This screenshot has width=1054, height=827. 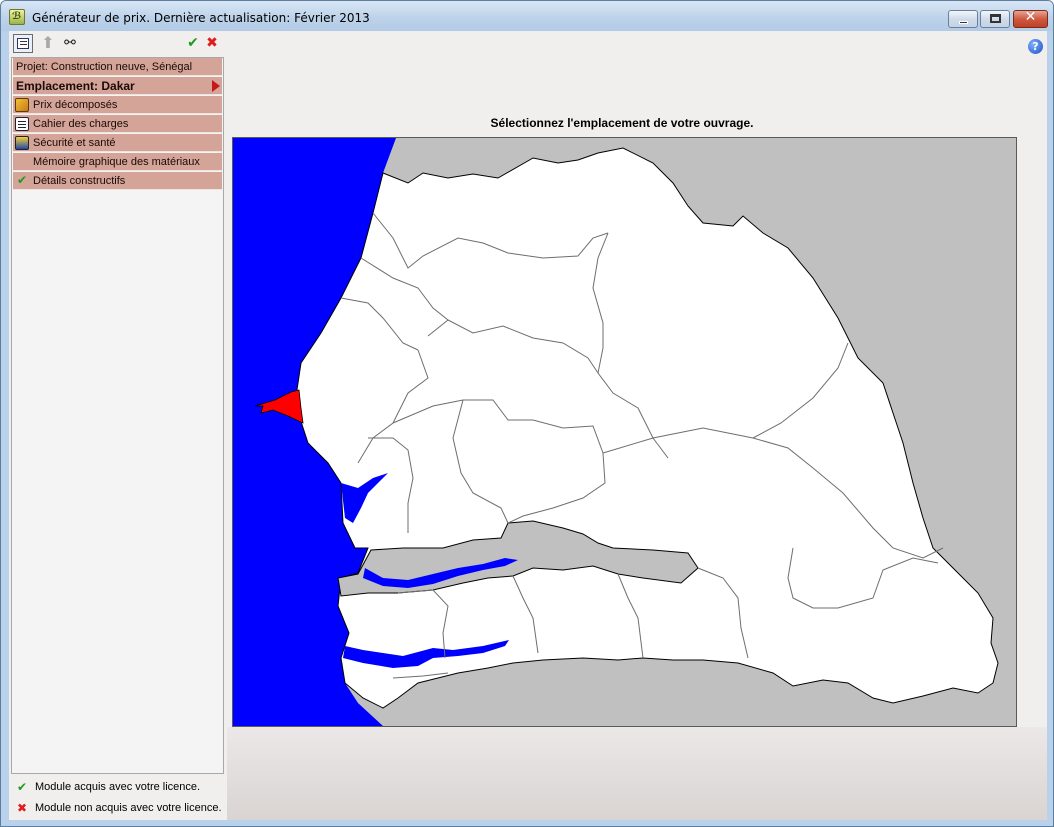 What do you see at coordinates (79, 181) in the screenshot?
I see `tree-item-label: Détails constructifs` at bounding box center [79, 181].